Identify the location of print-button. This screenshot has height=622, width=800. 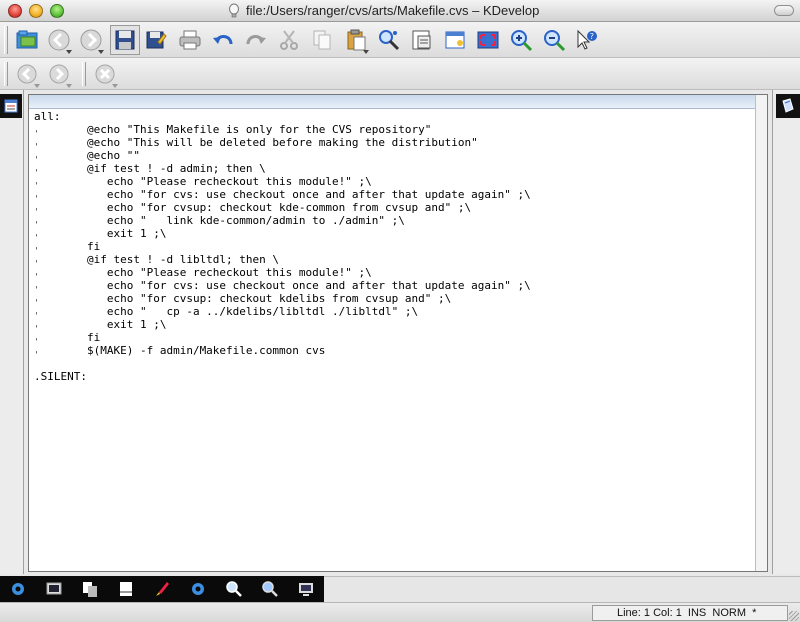
(190, 40).